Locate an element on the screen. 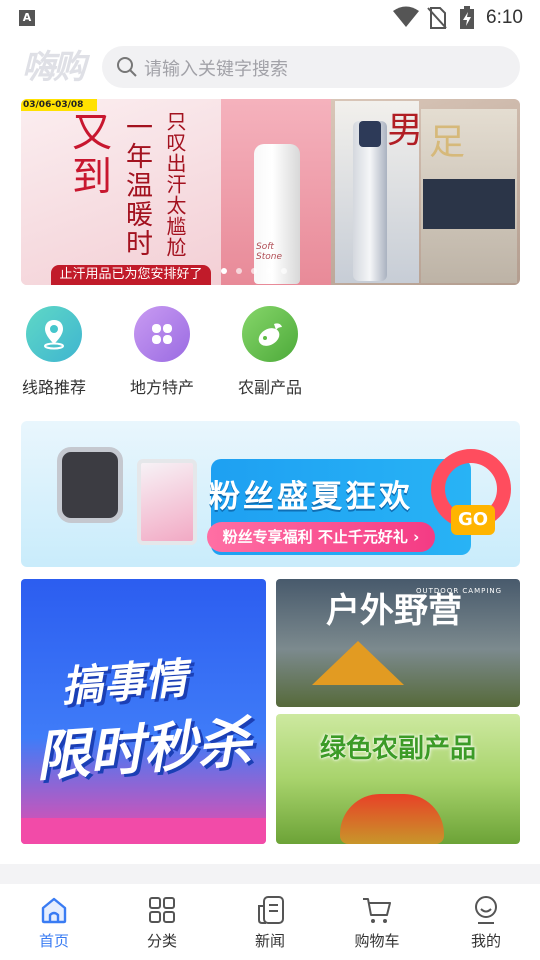  no-sim-icon is located at coordinates (437, 18).